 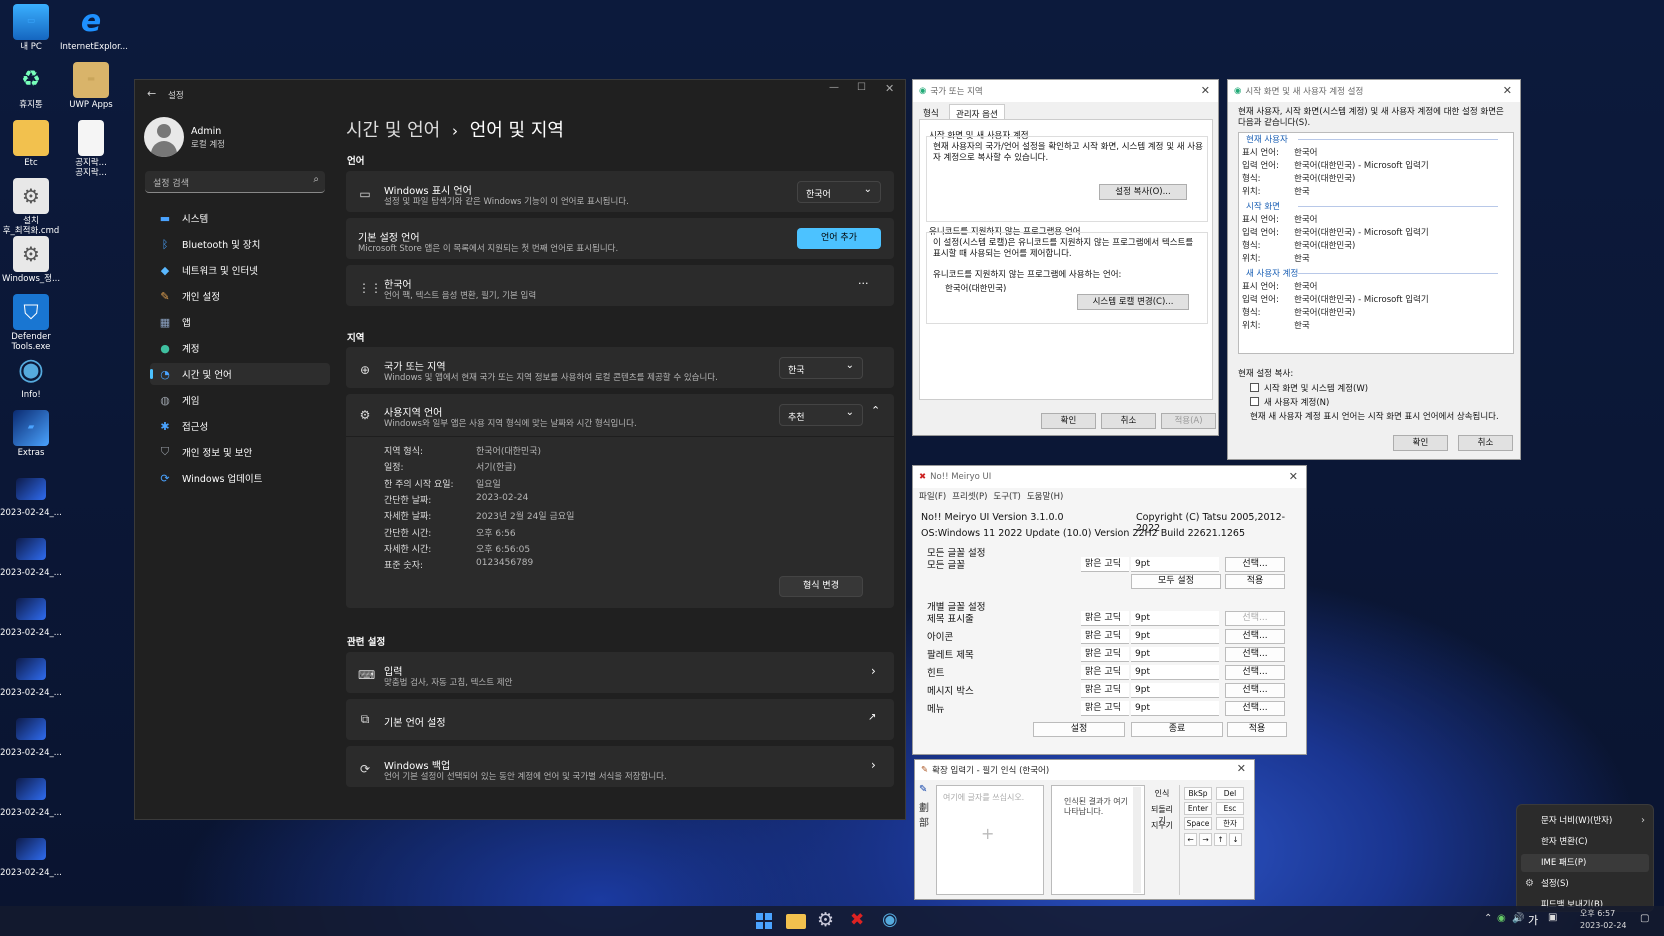 What do you see at coordinates (31, 86) in the screenshot?
I see `desktop-icon: ♻ 휴지통` at bounding box center [31, 86].